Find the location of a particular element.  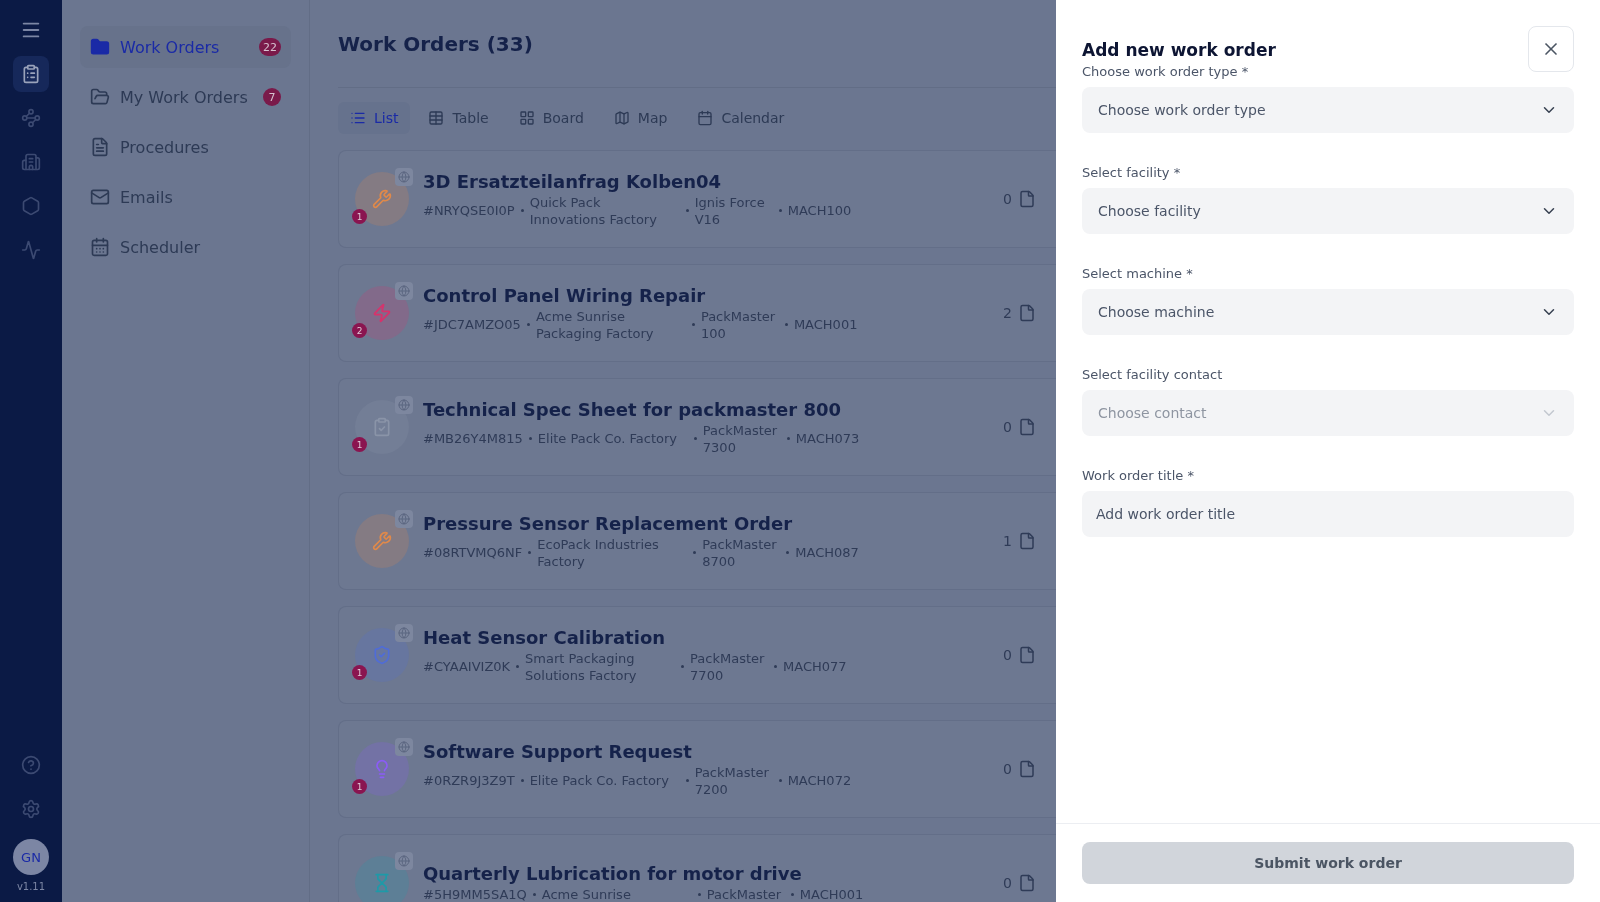

drawer-title: Add new work order is located at coordinates (1179, 50).